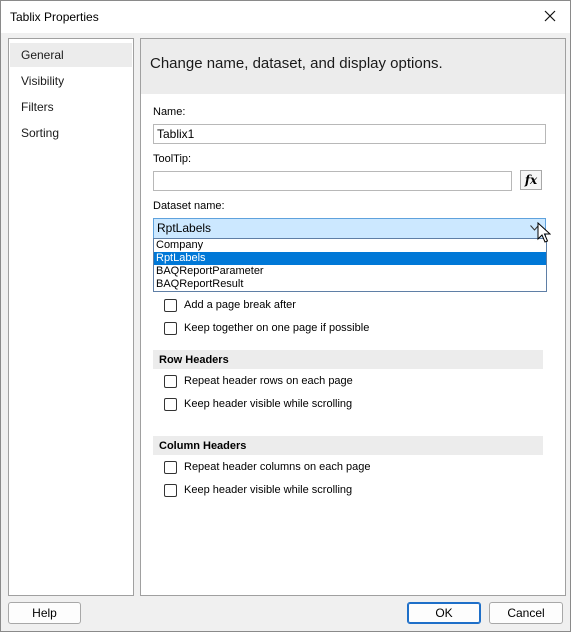  I want to click on name-field: Tablix1, so click(349, 134).